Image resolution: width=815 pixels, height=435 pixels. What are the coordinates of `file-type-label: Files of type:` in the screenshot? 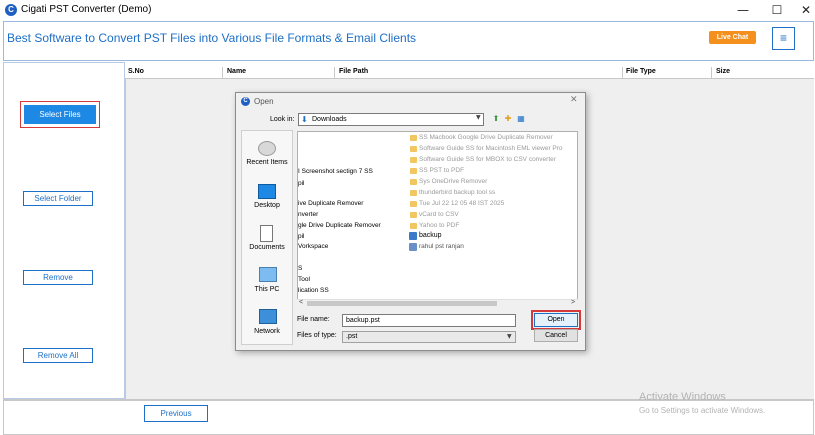 It's located at (317, 335).